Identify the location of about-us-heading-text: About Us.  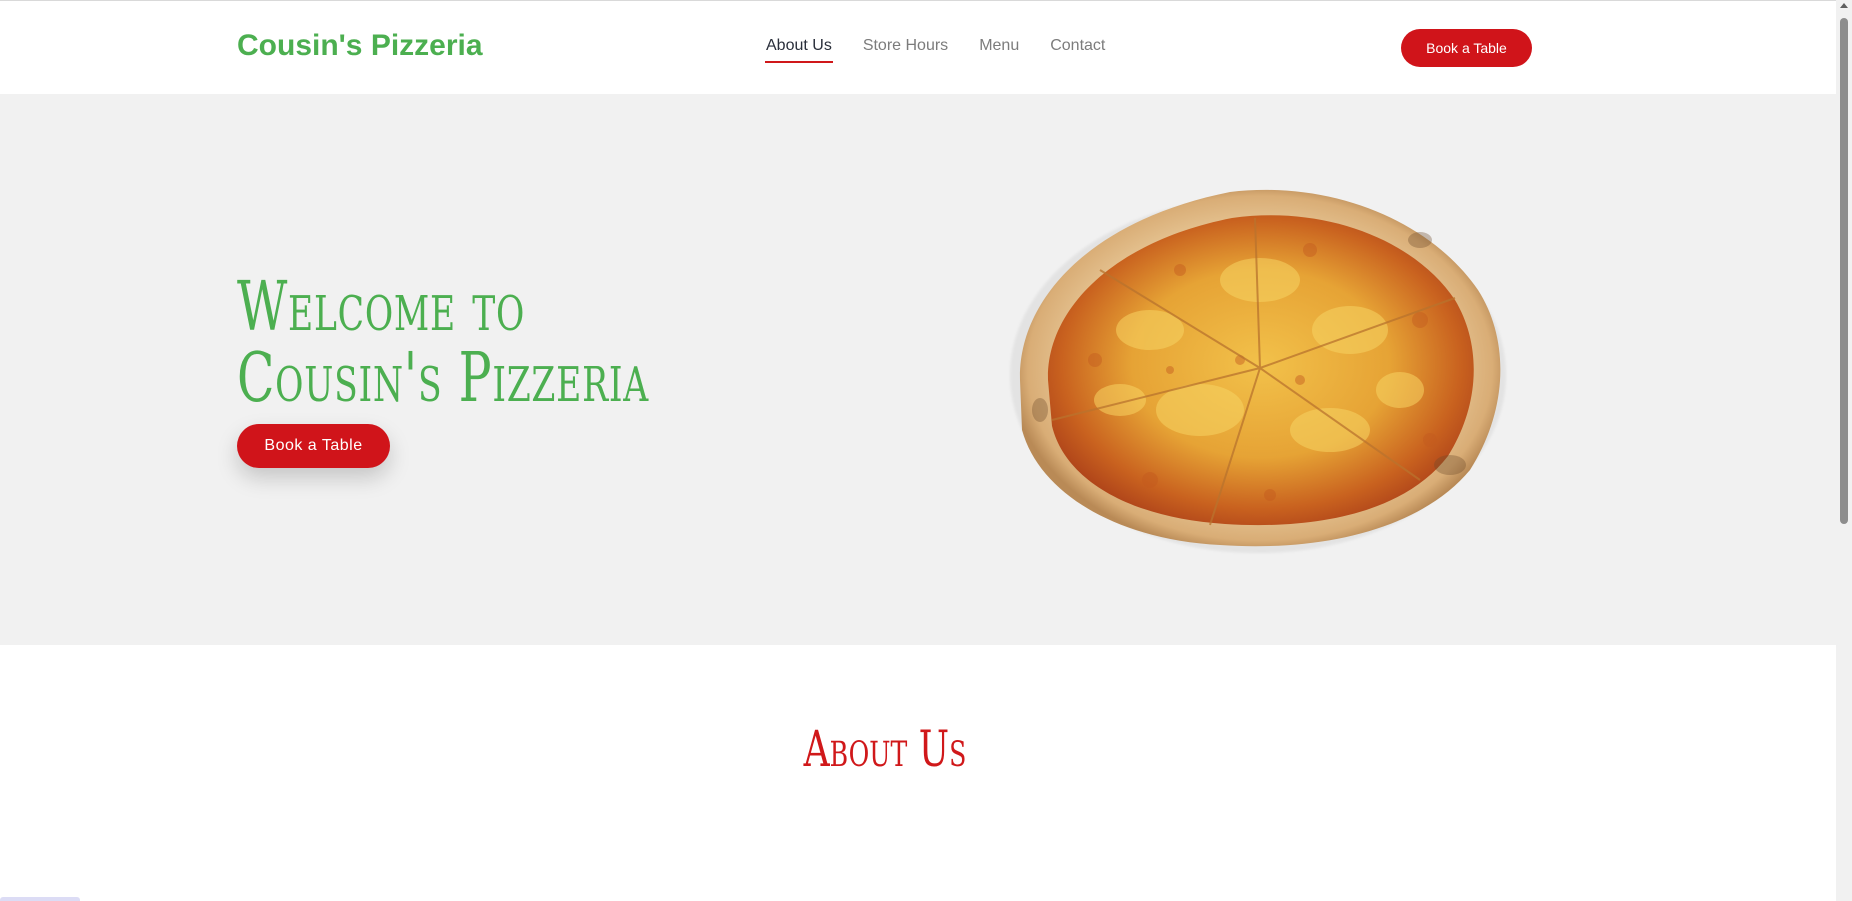
(885, 749).